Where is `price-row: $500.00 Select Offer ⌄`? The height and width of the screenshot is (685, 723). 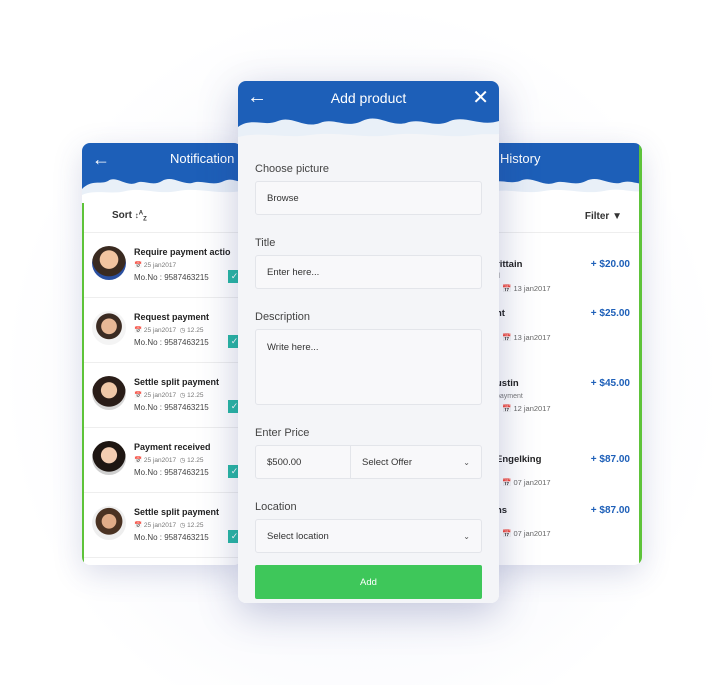
price-row: $500.00 Select Offer ⌄ is located at coordinates (368, 462).